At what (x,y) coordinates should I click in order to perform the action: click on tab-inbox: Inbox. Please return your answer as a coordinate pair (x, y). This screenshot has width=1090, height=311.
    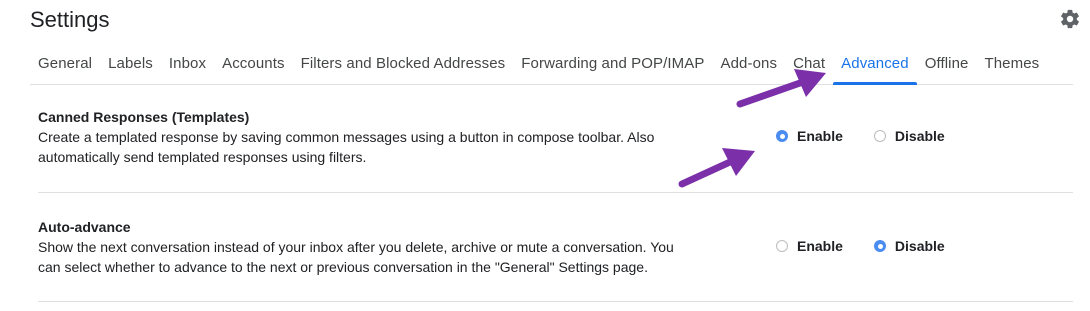
    Looking at the image, I should click on (187, 63).